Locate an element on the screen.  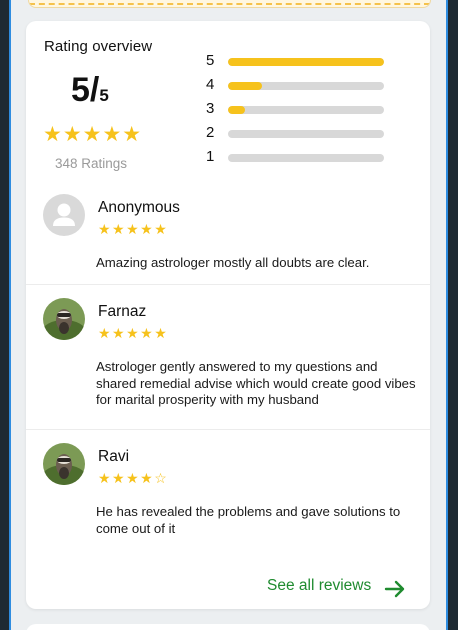
average-score-value: 5/ is located at coordinates (85, 90).